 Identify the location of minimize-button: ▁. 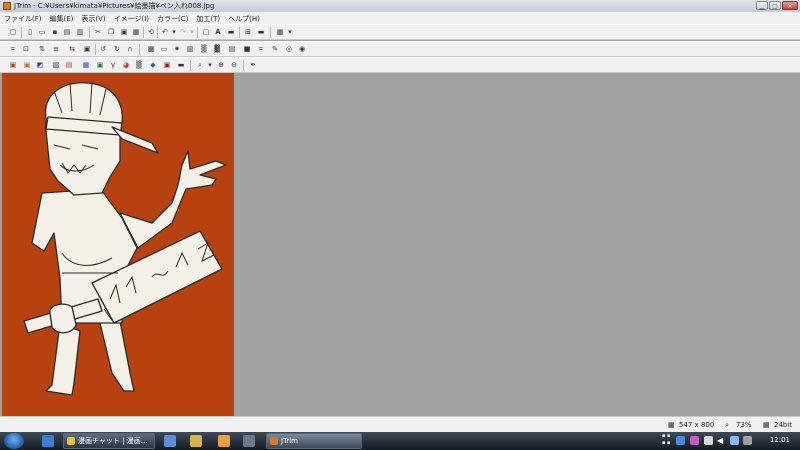
(762, 5).